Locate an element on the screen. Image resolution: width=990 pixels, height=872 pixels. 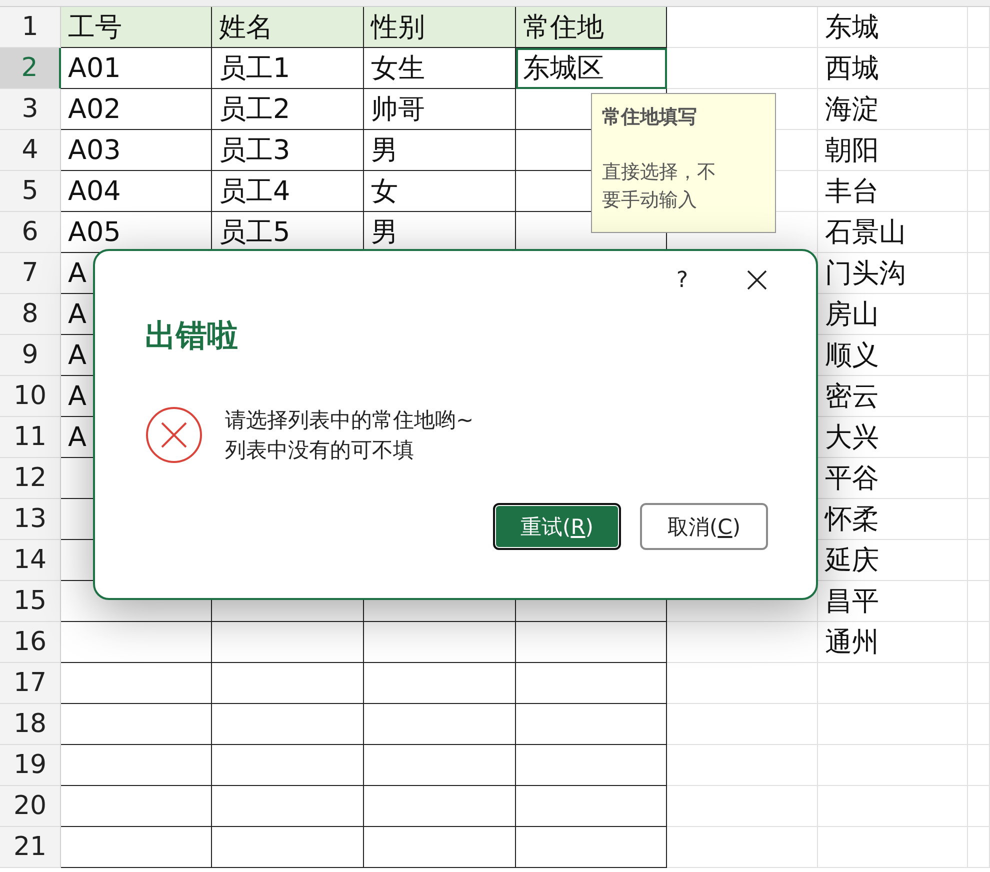
row-header: 20 is located at coordinates (30, 806).